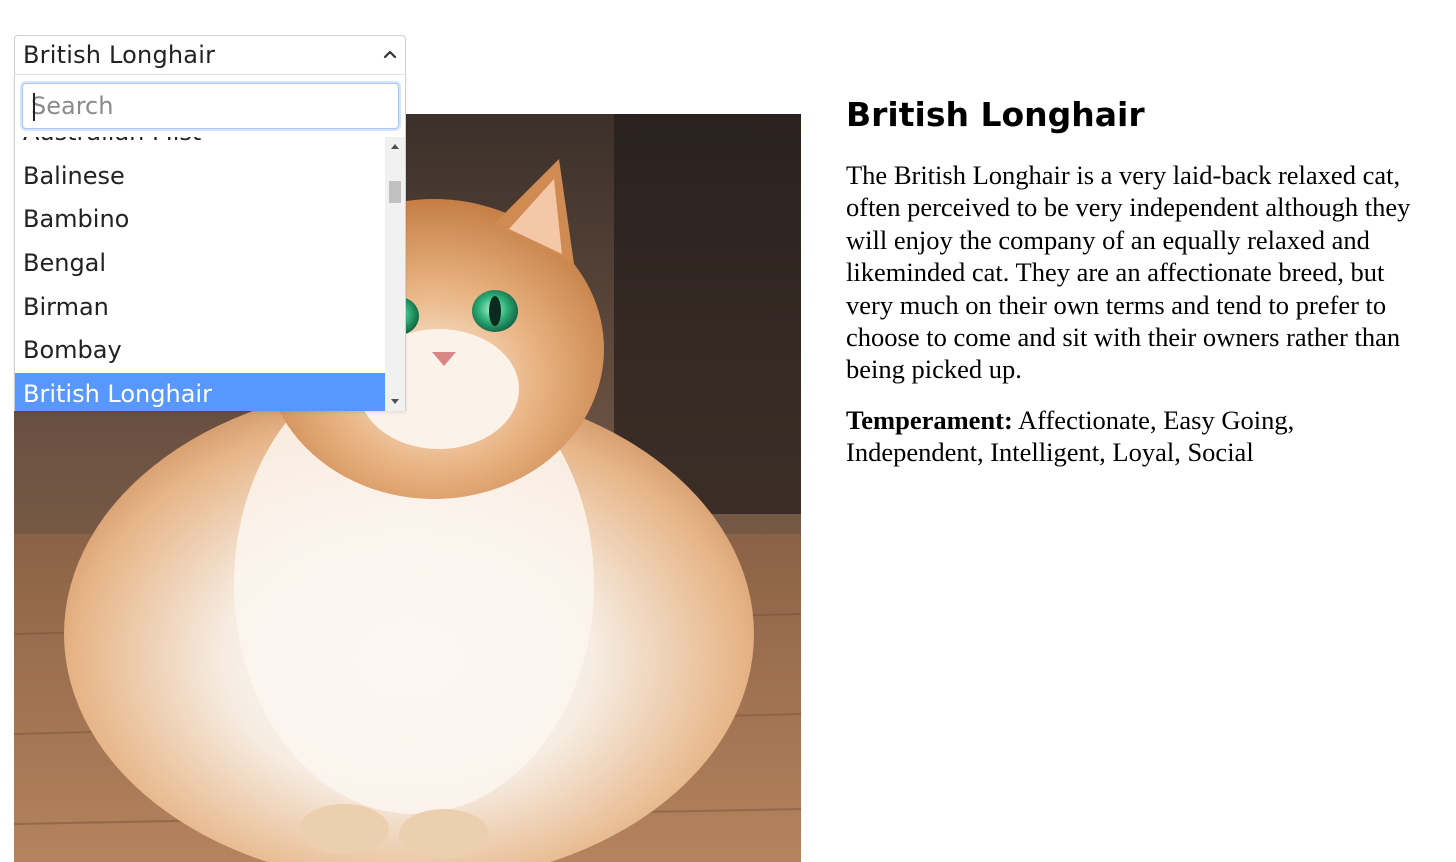 This screenshot has width=1456, height=862. What do you see at coordinates (200, 264) in the screenshot?
I see `option-bengal: Bengal` at bounding box center [200, 264].